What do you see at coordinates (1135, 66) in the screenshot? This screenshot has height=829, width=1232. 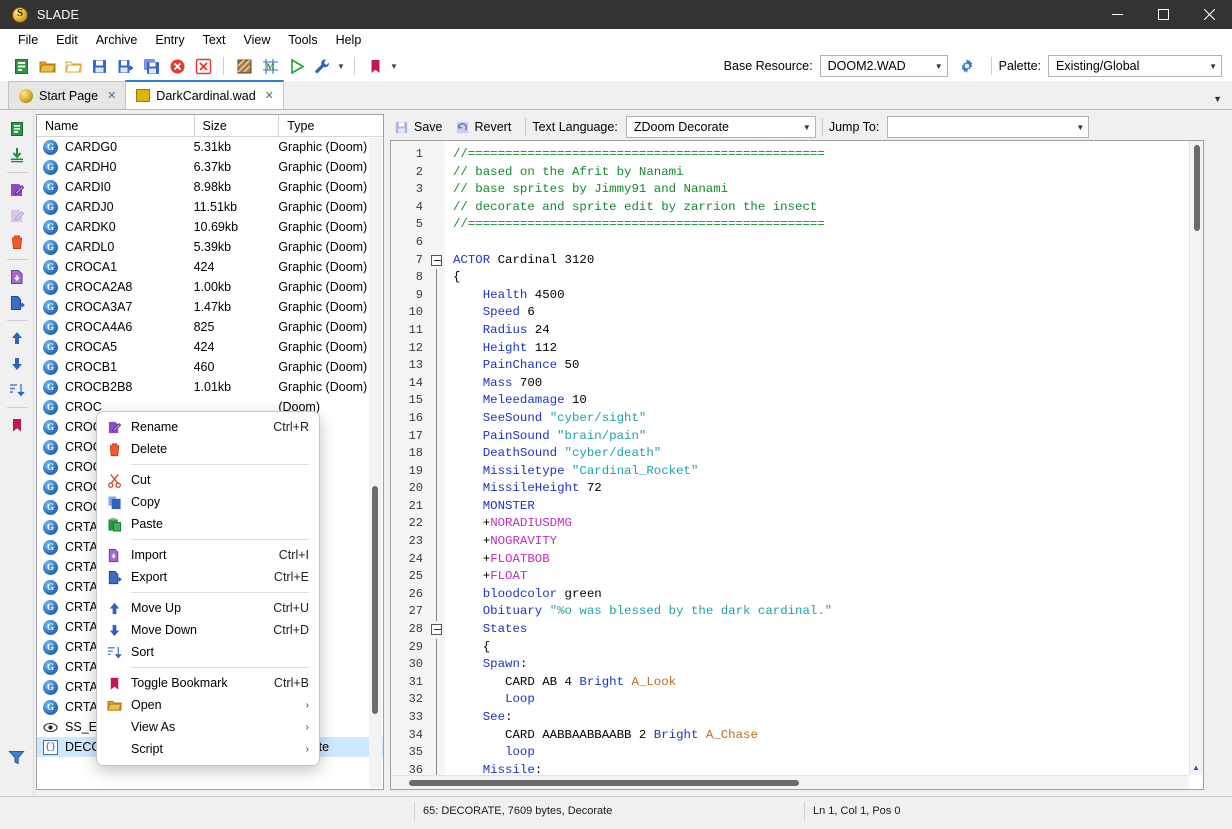 I see `palette-combo: Existing/Global ▼` at bounding box center [1135, 66].